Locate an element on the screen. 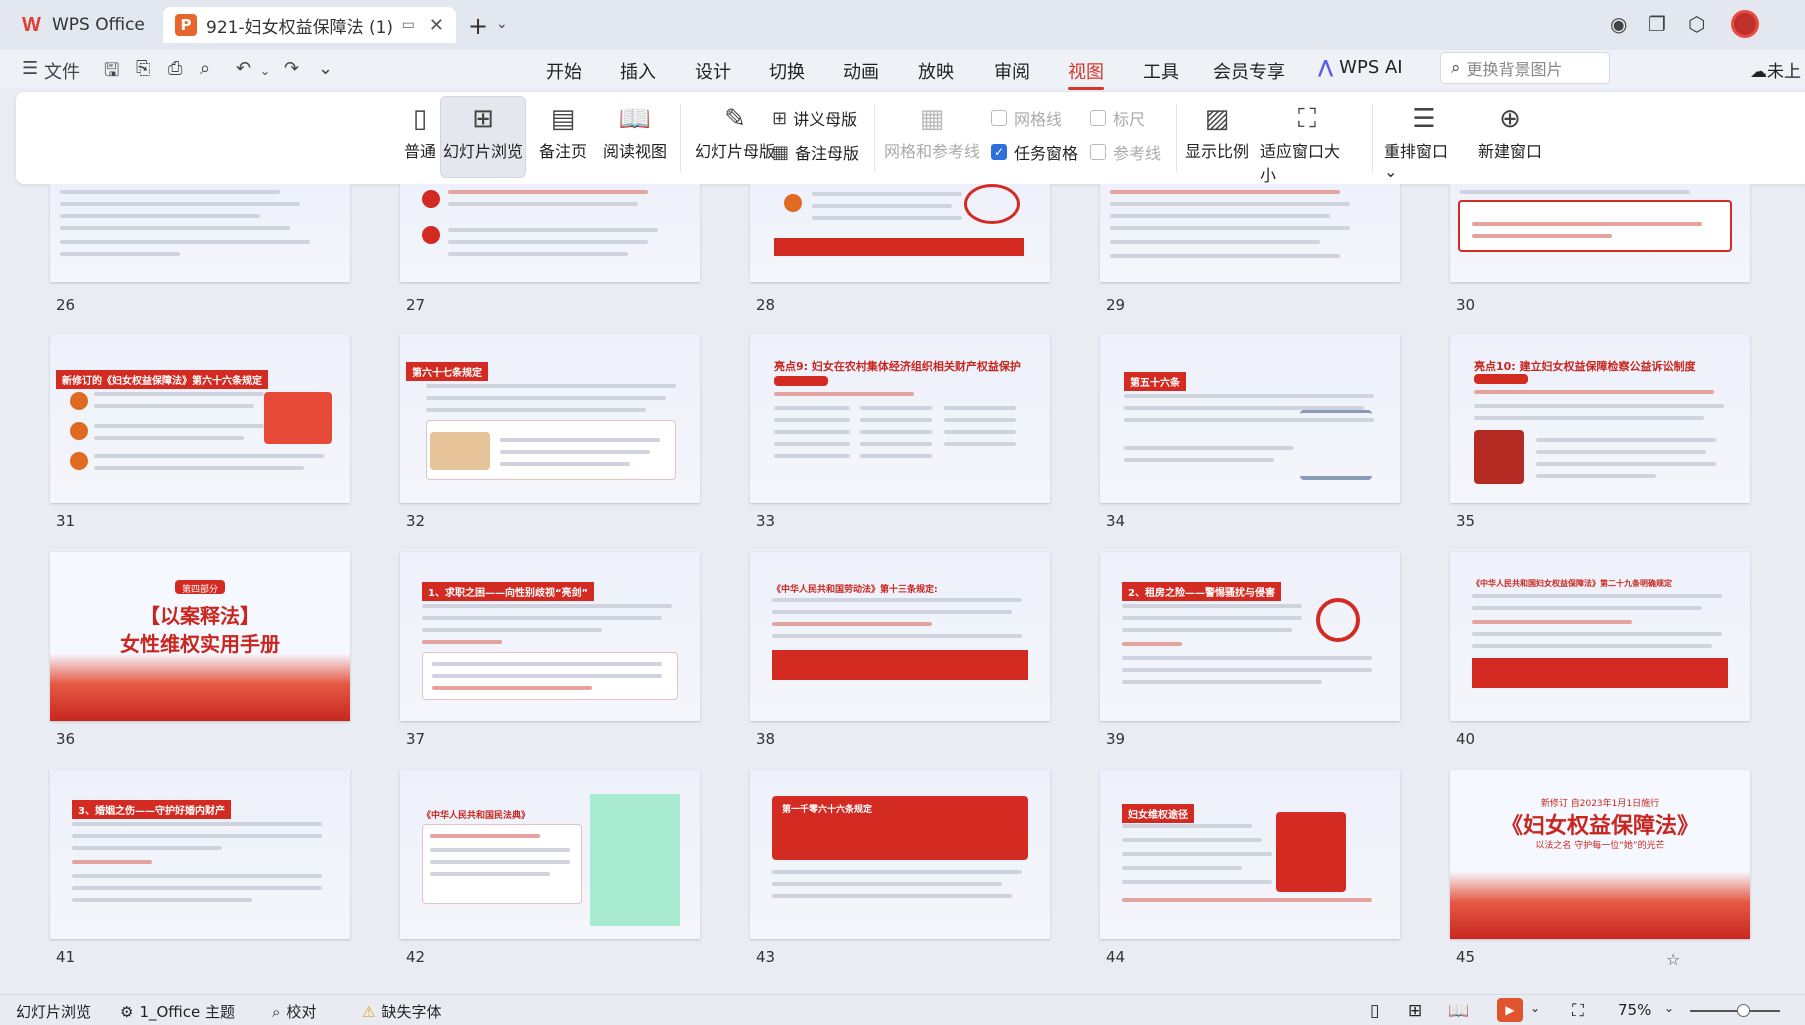 The image size is (1805, 1025). slide-thumbnail-44: 妇女维权途径 is located at coordinates (1250, 854).